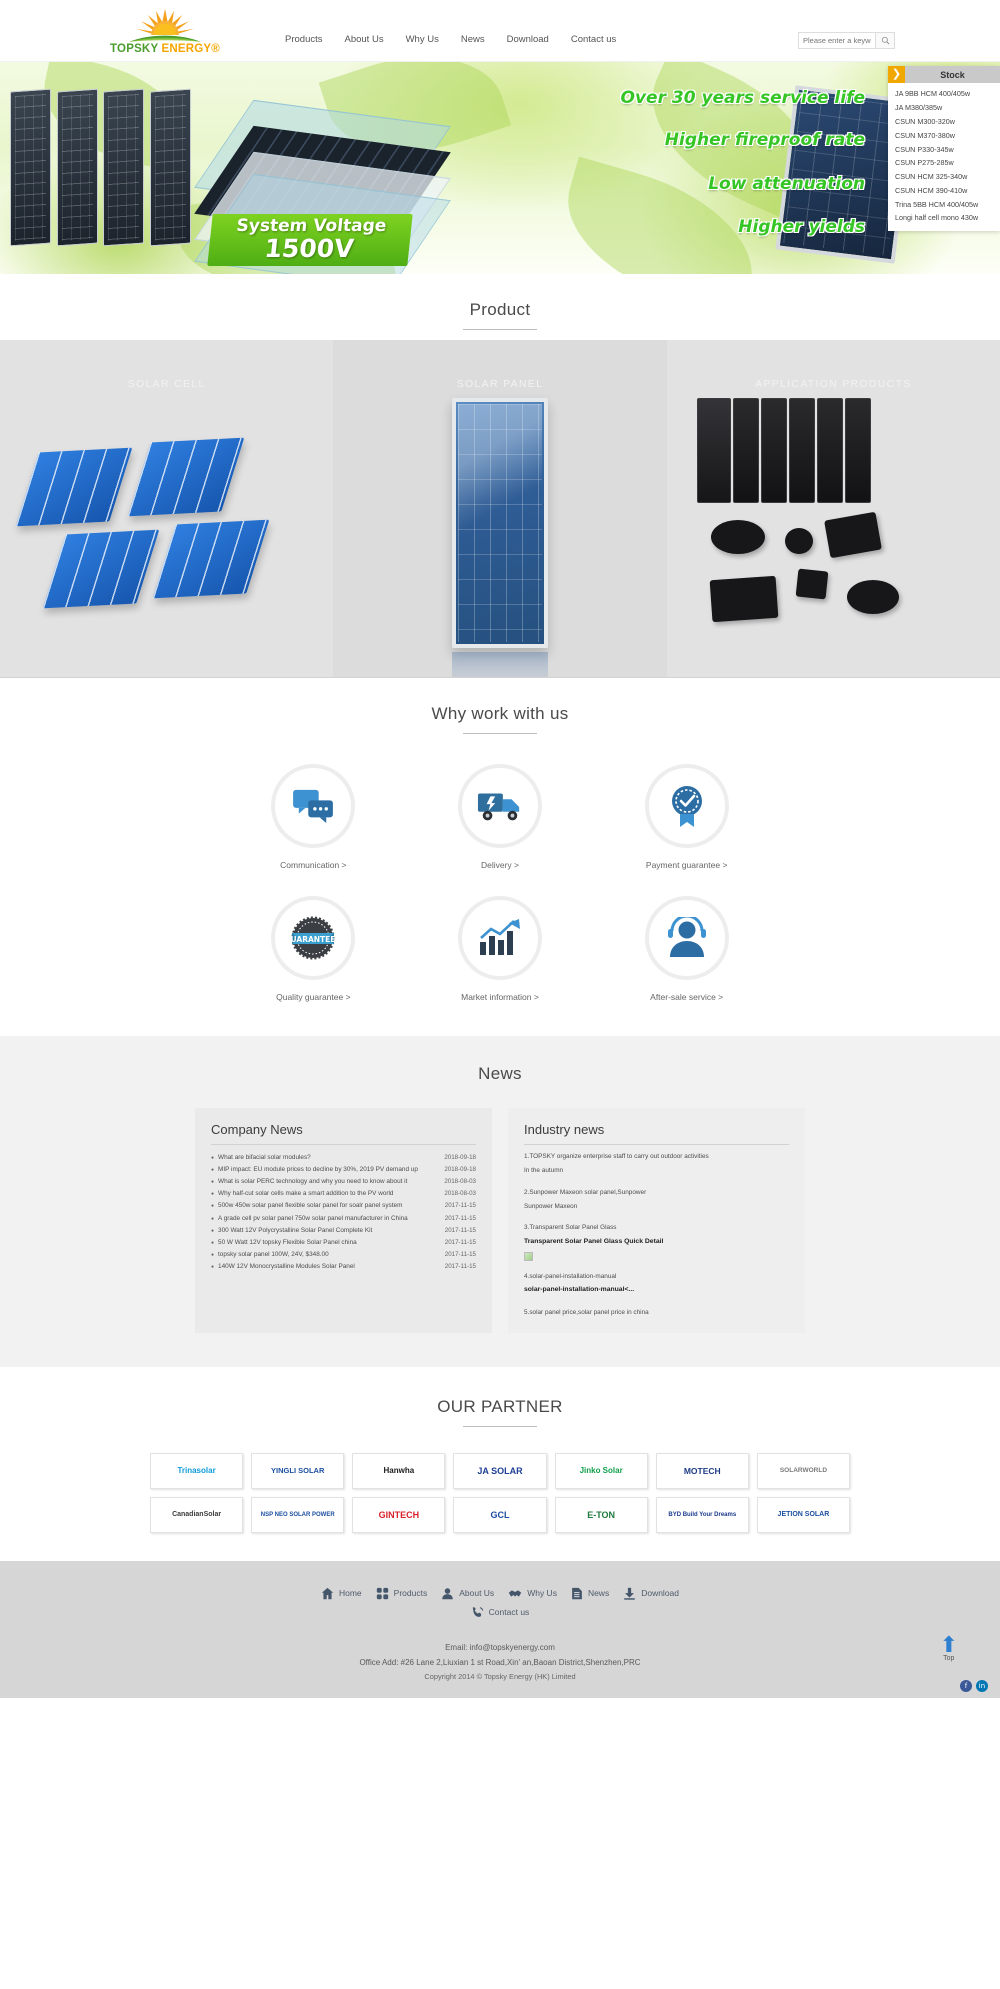 This screenshot has width=1000, height=1989. I want to click on stock-item: CSUN M300-320w, so click(944, 122).